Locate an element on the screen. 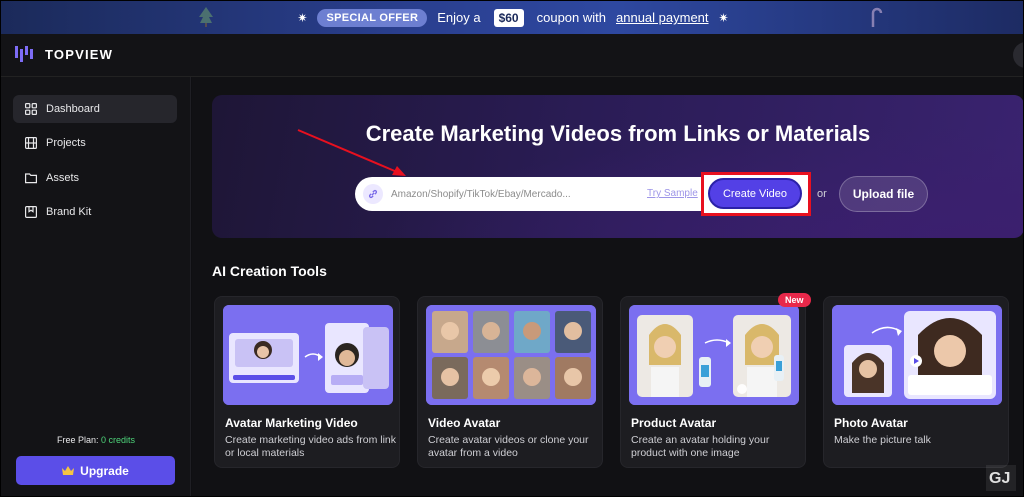 The image size is (1024, 497). bookmark-icon is located at coordinates (31, 212).